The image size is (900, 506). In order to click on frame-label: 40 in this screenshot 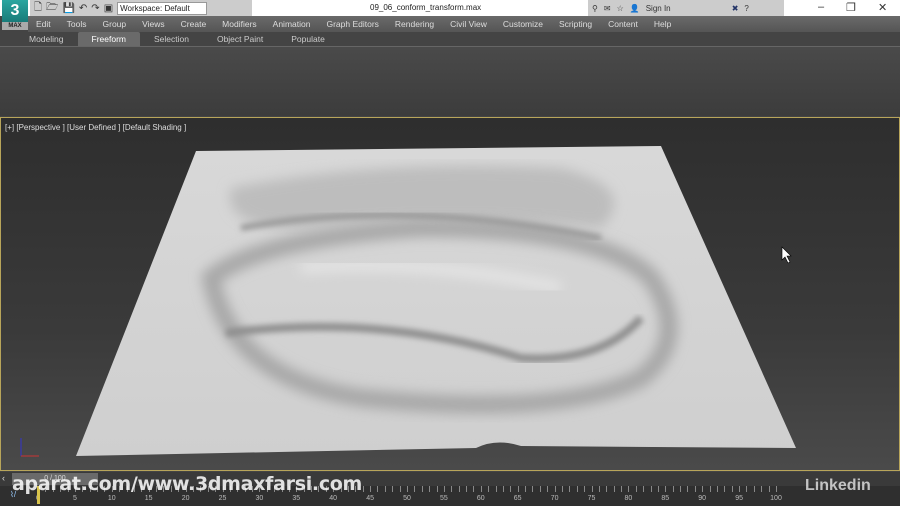, I will do `click(333, 498)`.